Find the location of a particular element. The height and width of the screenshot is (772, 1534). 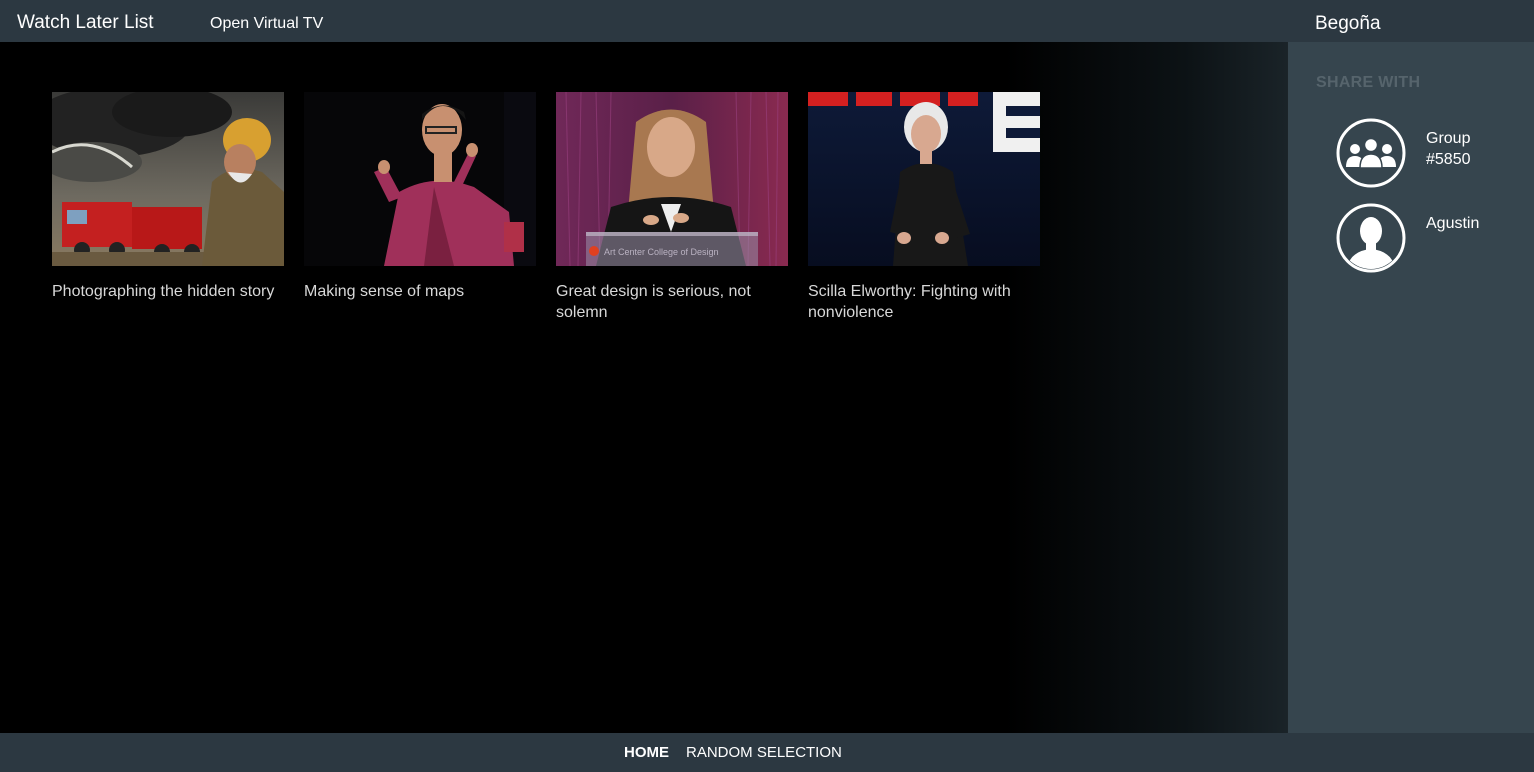

video-card: Making sense of maps is located at coordinates (420, 197).